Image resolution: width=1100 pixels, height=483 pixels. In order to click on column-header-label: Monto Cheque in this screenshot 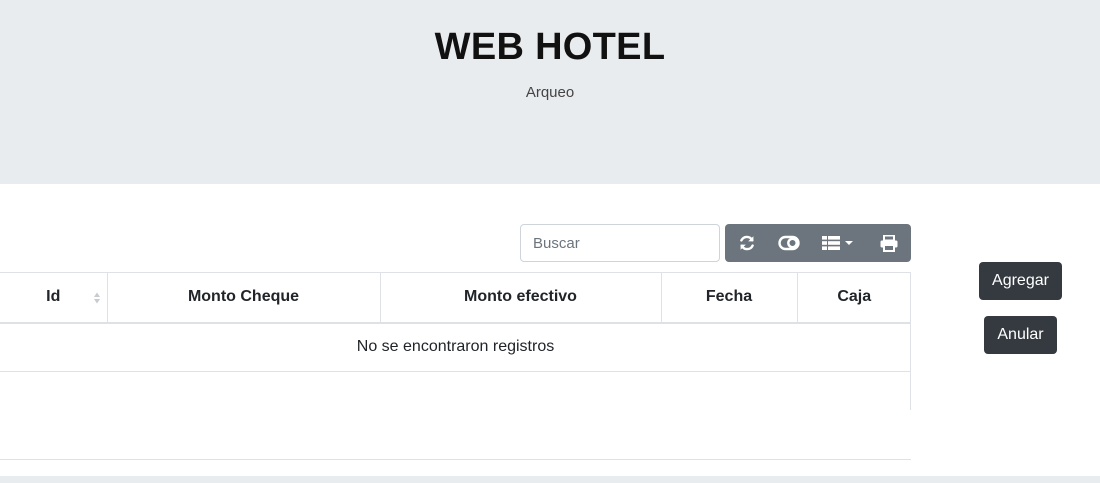, I will do `click(243, 297)`.